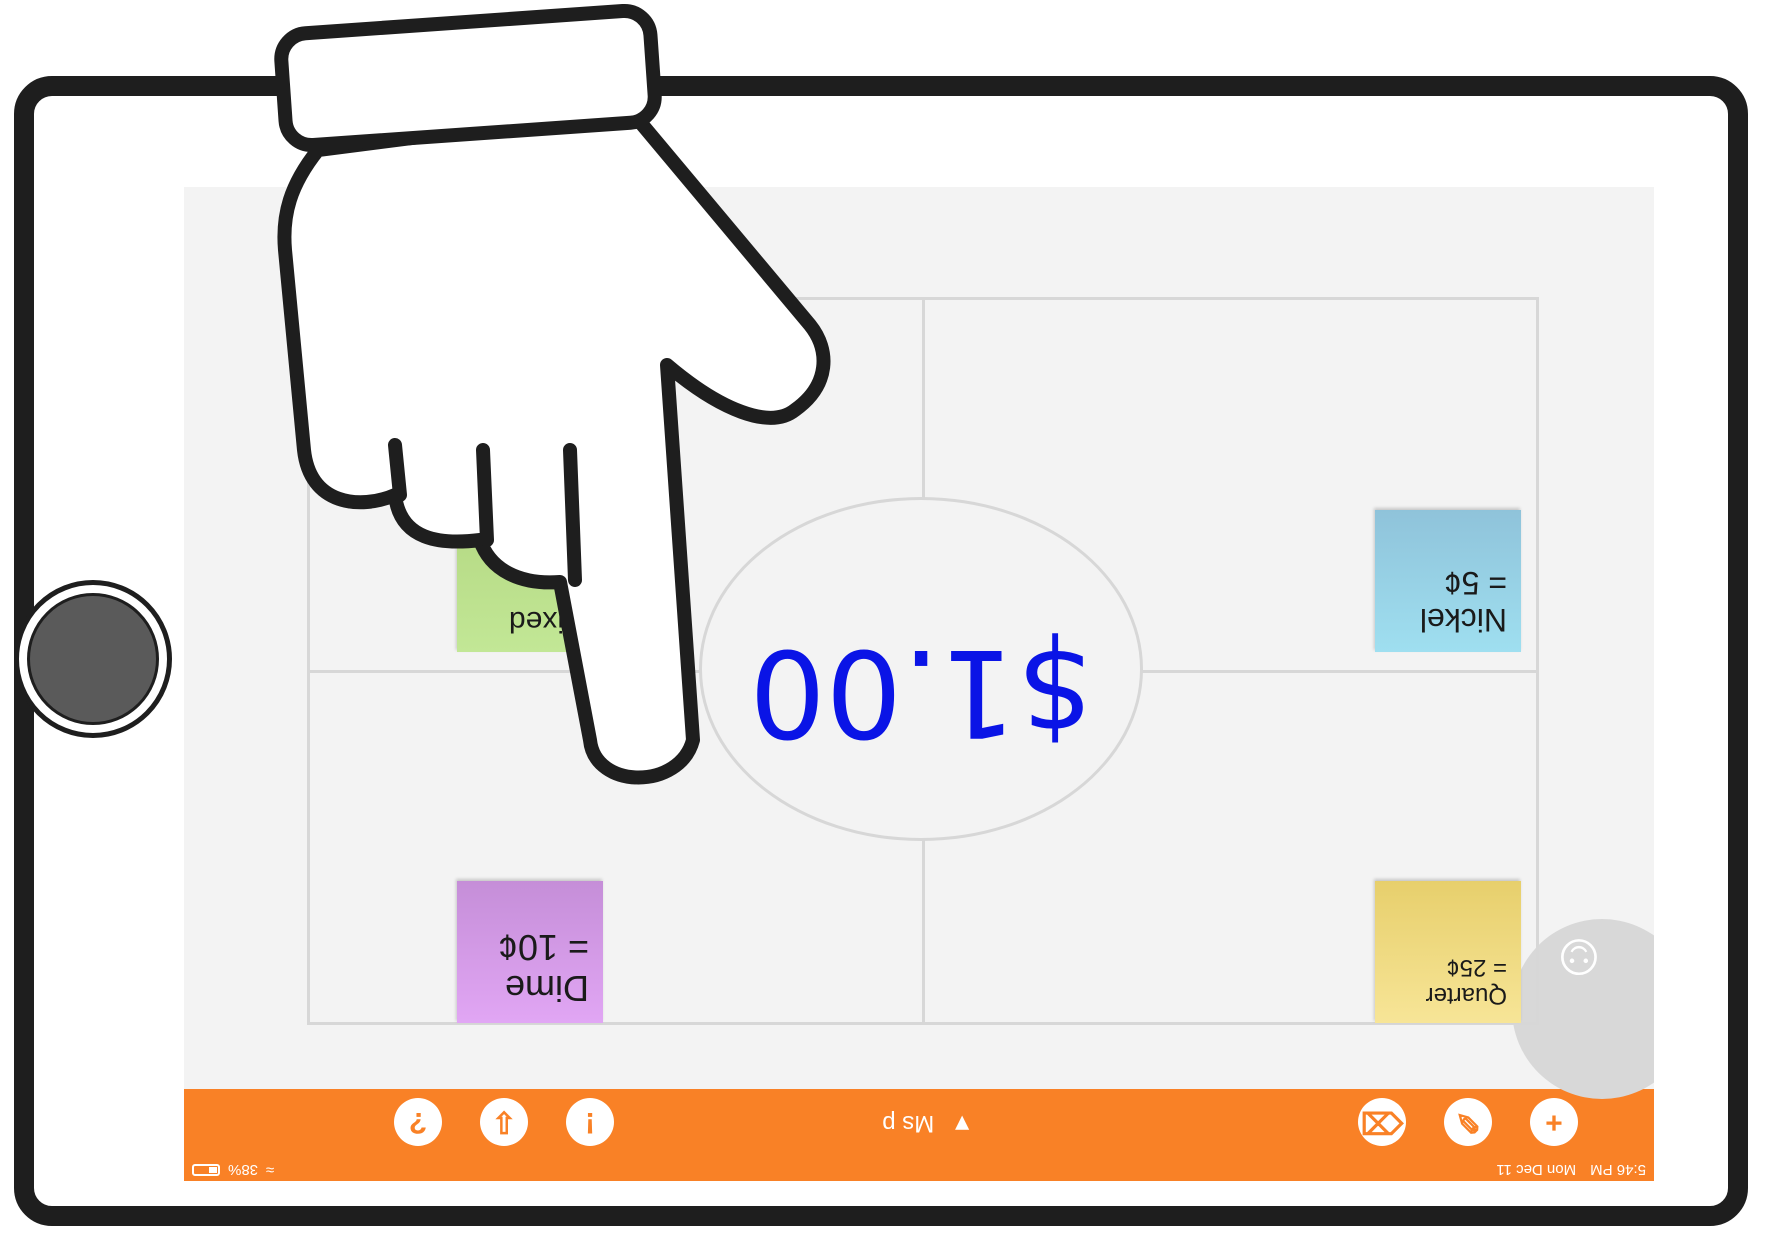 Image resolution: width=1768 pixels, height=1243 pixels. I want to click on battery-percent: 38%, so click(243, 1170).